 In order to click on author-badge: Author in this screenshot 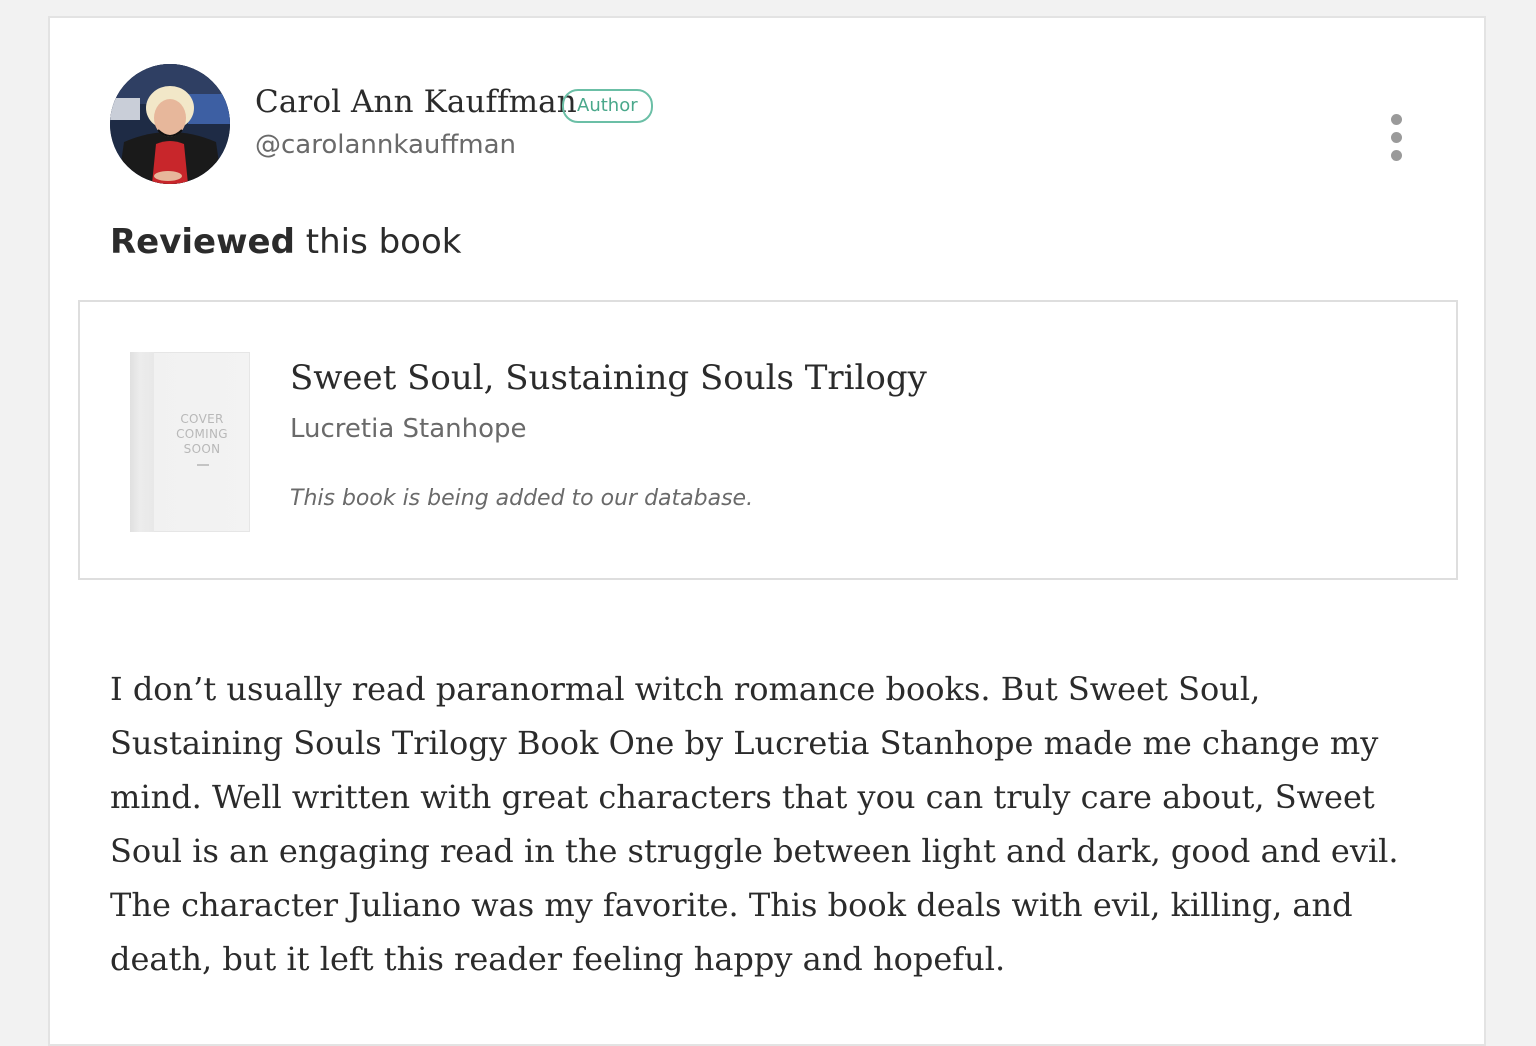, I will do `click(607, 106)`.